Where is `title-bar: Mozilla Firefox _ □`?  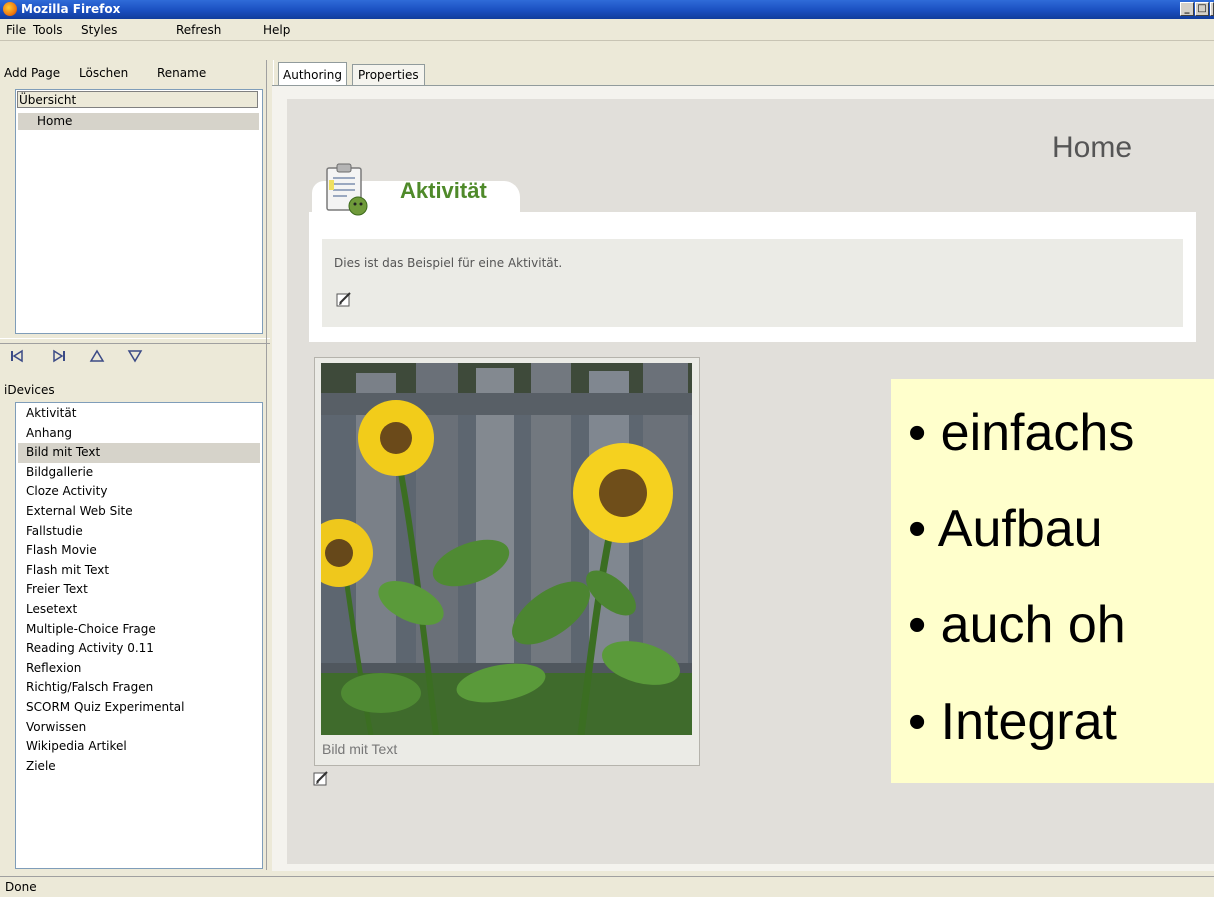
title-bar: Mozilla Firefox _ □ is located at coordinates (607, 9).